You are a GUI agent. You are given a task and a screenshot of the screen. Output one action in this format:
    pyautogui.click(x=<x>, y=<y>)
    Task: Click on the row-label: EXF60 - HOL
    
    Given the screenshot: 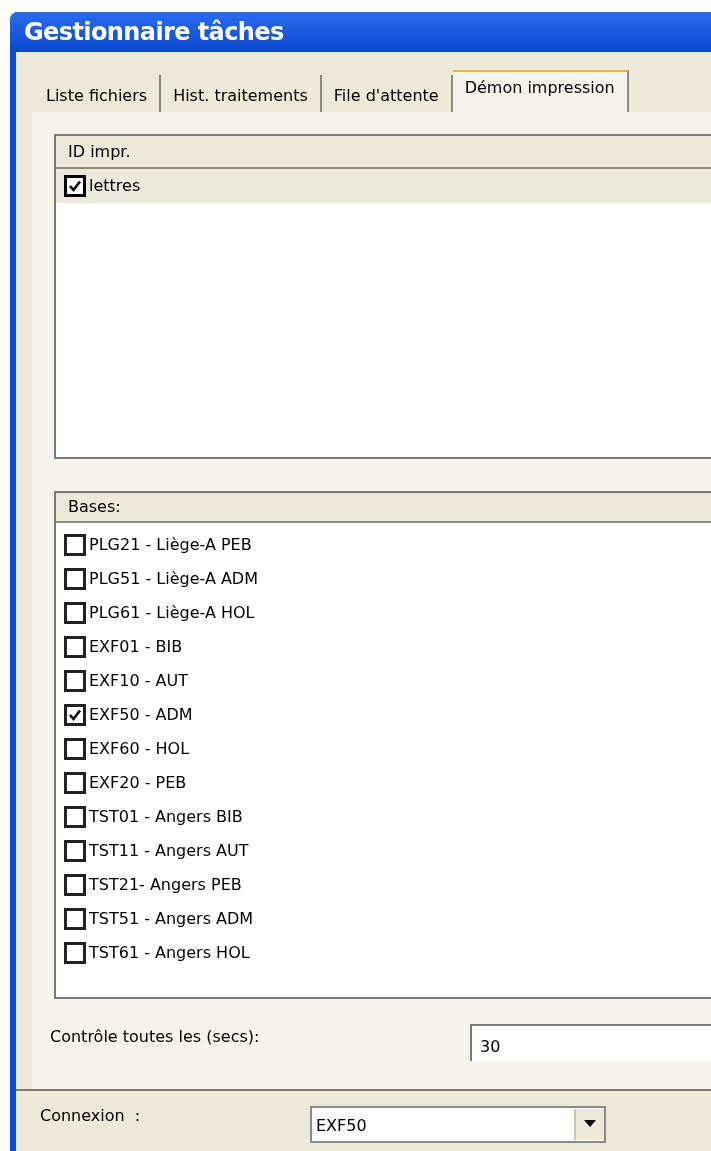 What is the action you would take?
    pyautogui.click(x=139, y=749)
    